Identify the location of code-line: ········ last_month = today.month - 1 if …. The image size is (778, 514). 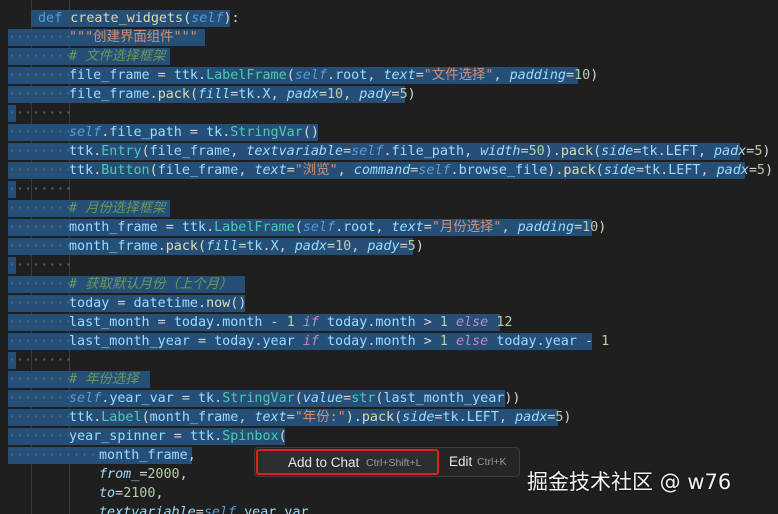
(389, 322).